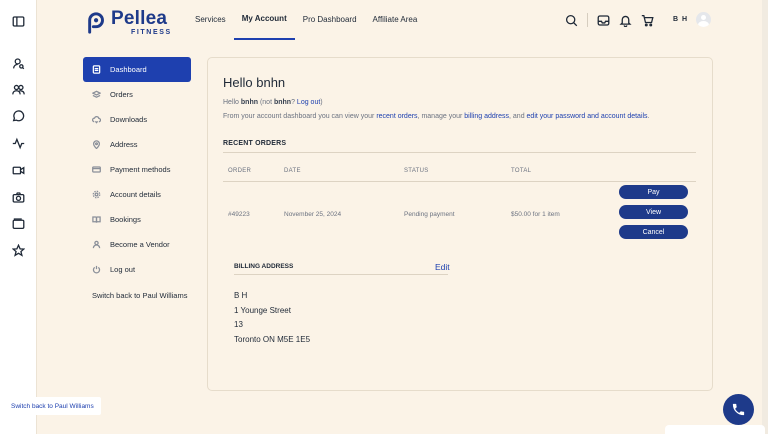  I want to click on bell-icon, so click(625, 20).